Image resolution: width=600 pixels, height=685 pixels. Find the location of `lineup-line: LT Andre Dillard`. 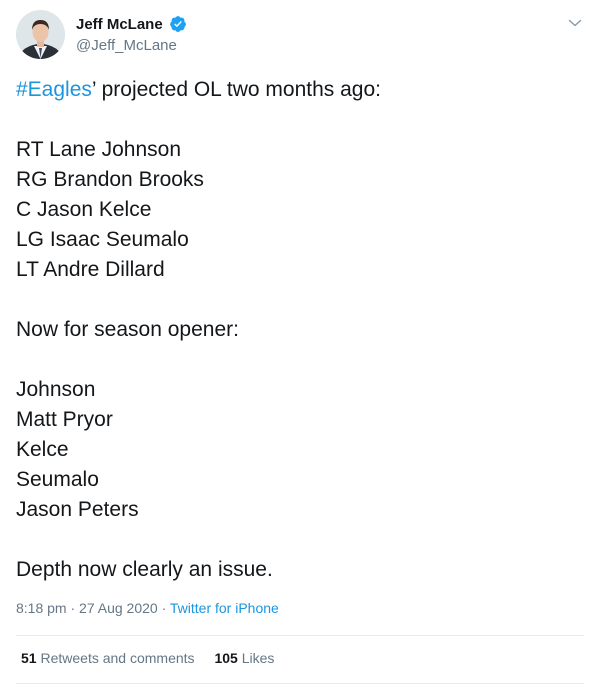

lineup-line: LT Andre Dillard is located at coordinates (90, 269).